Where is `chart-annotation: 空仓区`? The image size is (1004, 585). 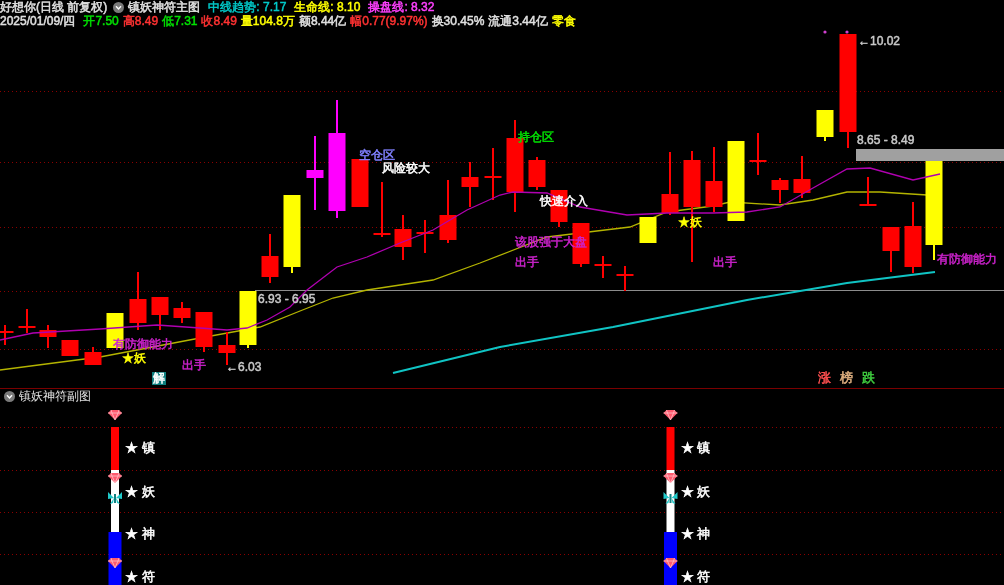
chart-annotation: 空仓区 is located at coordinates (377, 155).